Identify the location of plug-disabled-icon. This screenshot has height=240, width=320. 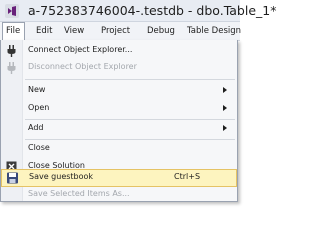
(11, 68).